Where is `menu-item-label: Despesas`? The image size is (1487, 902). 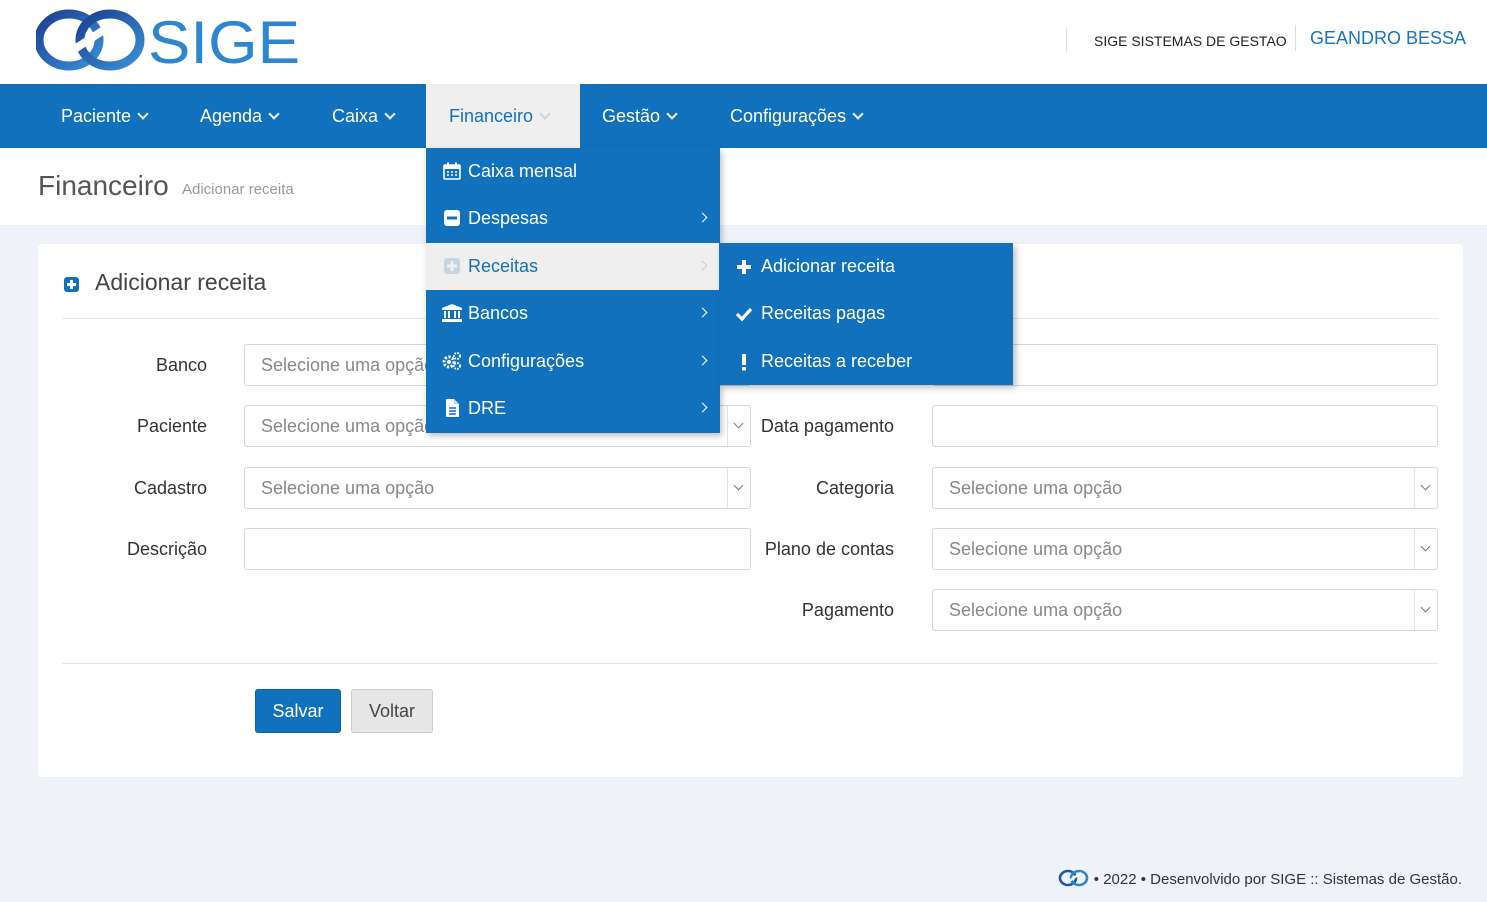
menu-item-label: Despesas is located at coordinates (508, 218).